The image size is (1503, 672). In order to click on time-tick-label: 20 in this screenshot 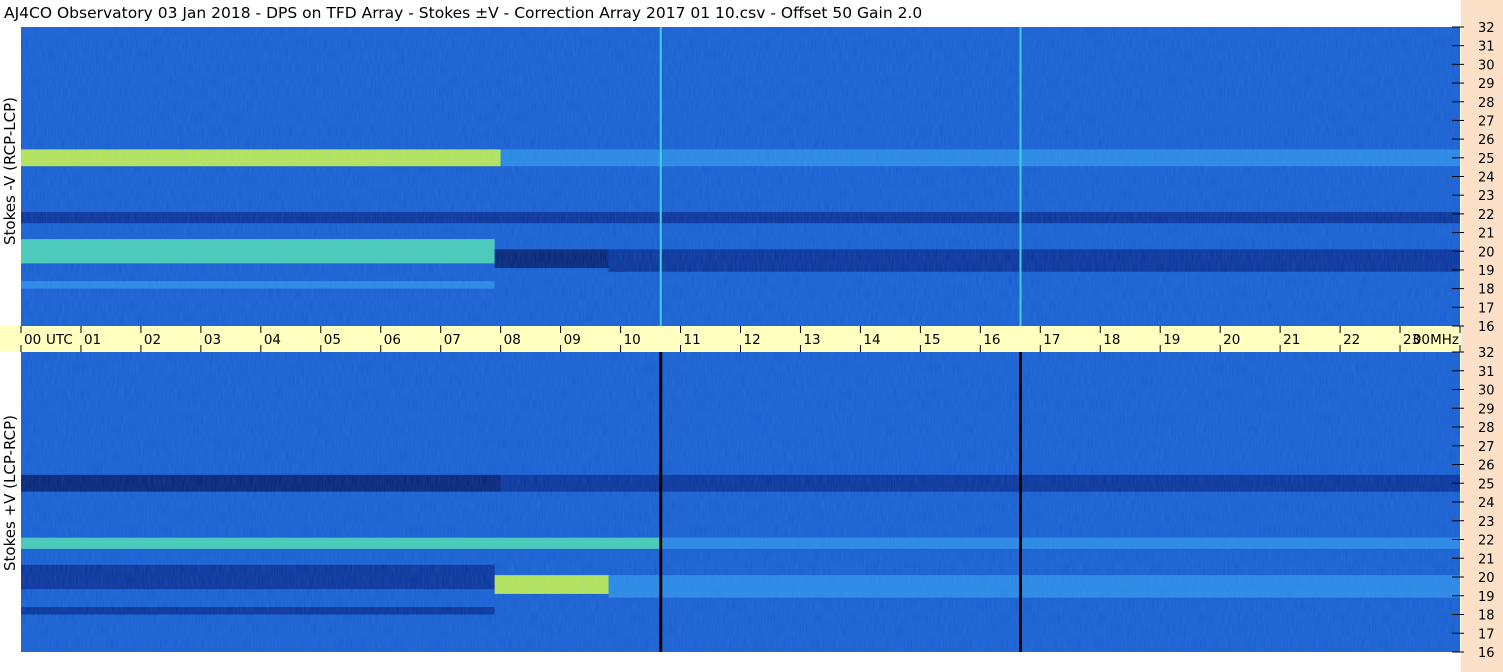, I will do `click(1231, 340)`.